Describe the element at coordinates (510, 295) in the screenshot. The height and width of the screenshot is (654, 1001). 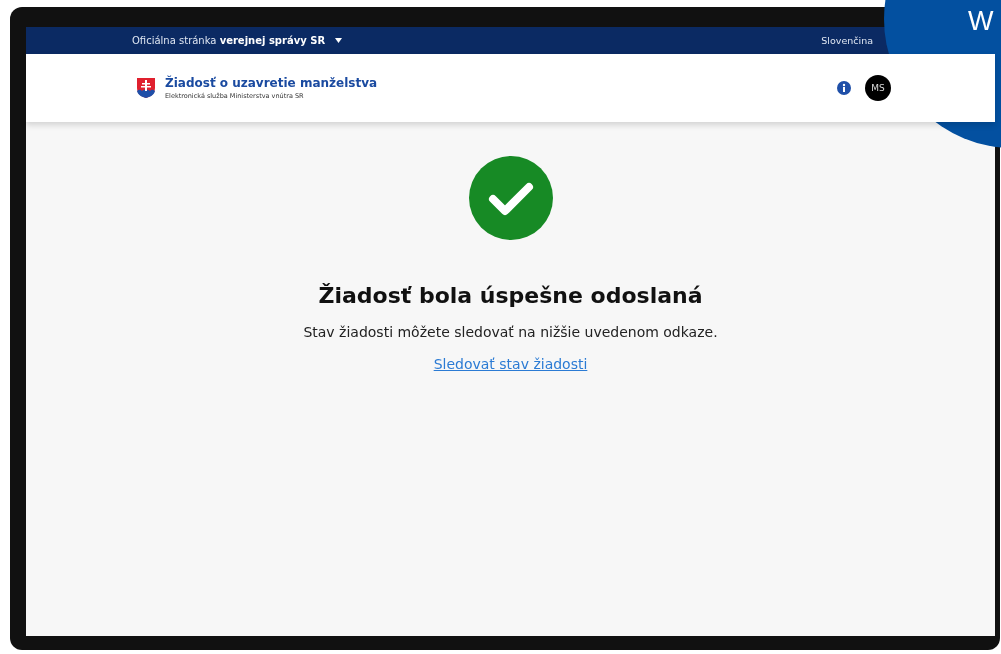
I see `success-title: Žiadosť bola úspešne odoslaná` at that location.